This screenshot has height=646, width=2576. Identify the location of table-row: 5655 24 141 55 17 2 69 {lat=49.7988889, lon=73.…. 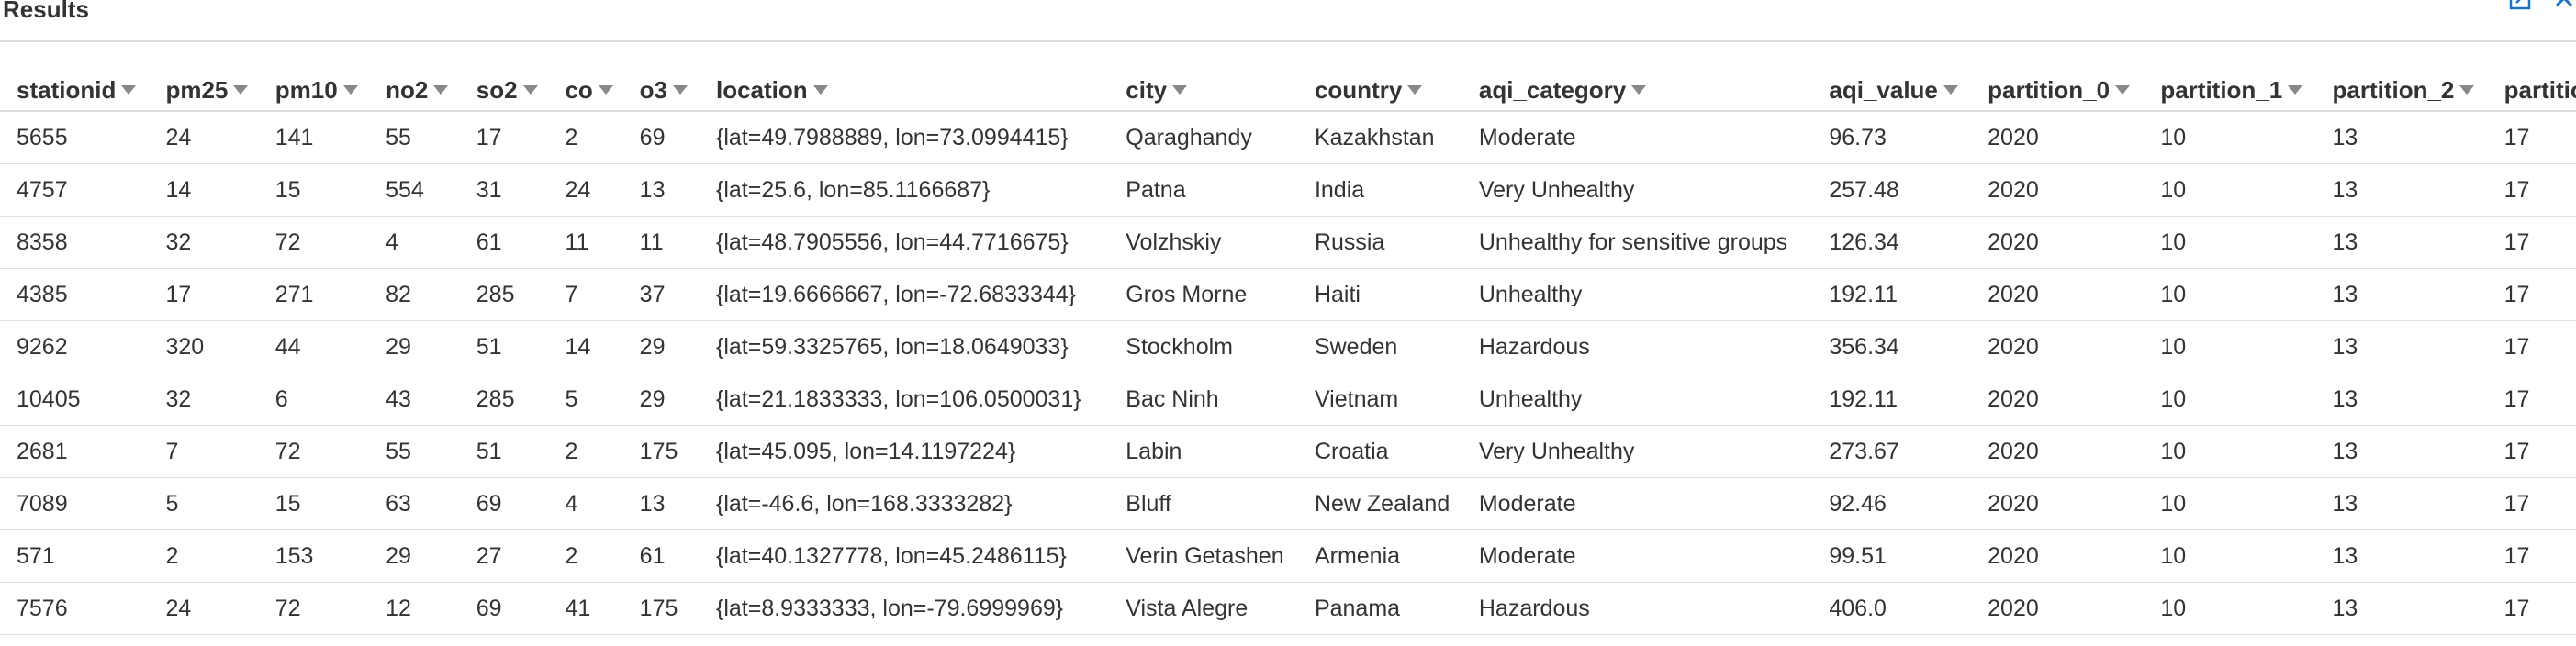
(1288, 137).